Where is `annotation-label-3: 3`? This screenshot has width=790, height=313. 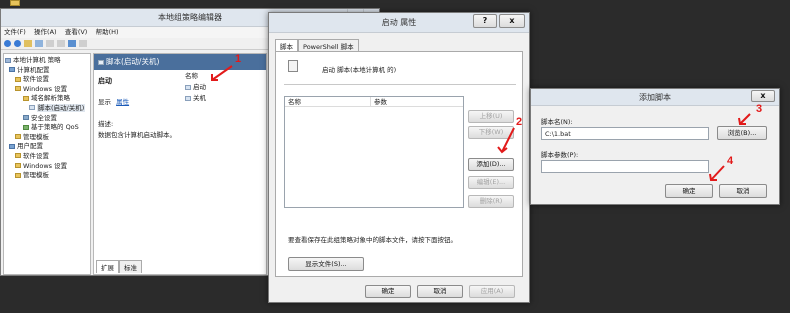 annotation-label-3: 3 is located at coordinates (759, 109).